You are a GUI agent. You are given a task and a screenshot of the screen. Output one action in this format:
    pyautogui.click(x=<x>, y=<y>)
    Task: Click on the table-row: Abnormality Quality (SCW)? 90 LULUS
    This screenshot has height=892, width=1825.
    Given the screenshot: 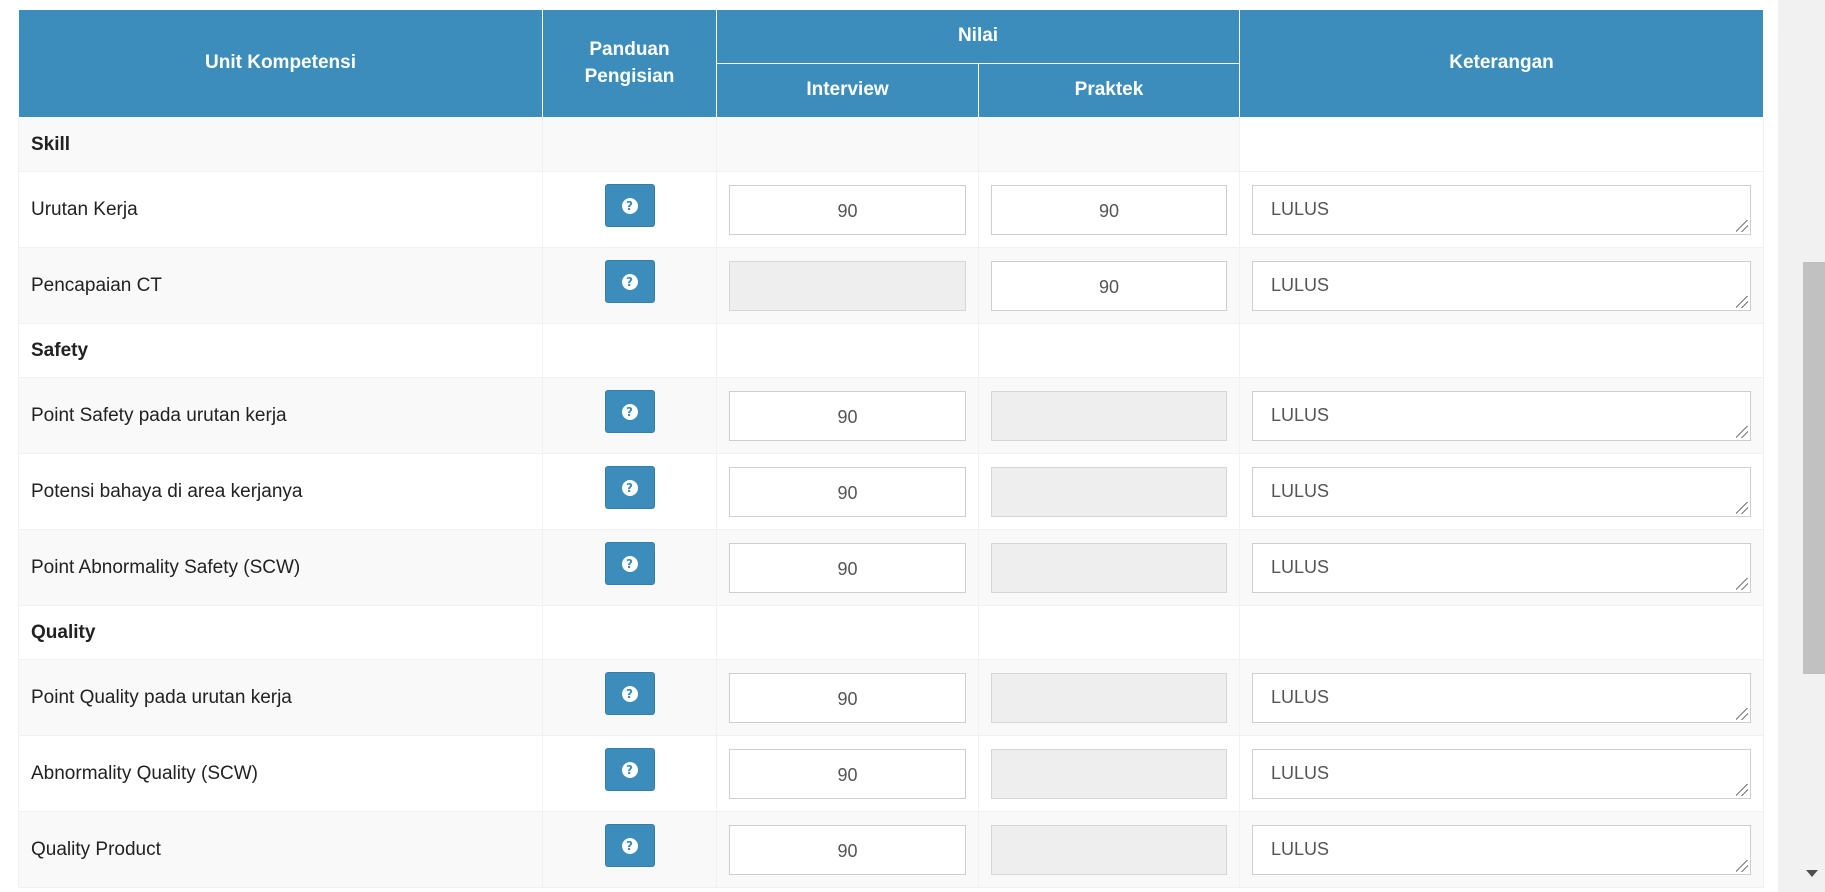 What is the action you would take?
    pyautogui.click(x=891, y=773)
    